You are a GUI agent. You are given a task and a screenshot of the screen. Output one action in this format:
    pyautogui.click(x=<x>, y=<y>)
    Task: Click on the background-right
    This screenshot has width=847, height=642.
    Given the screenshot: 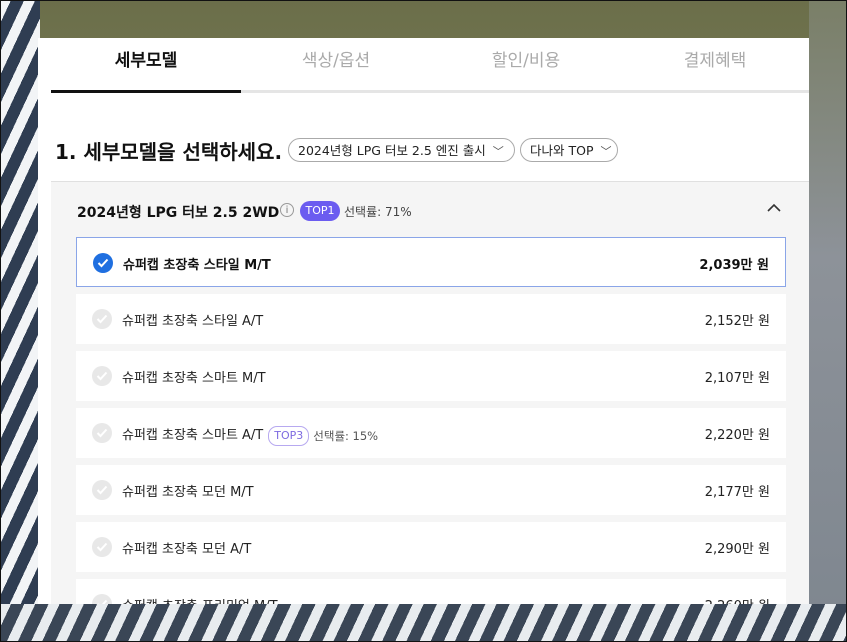 What is the action you would take?
    pyautogui.click(x=828, y=321)
    